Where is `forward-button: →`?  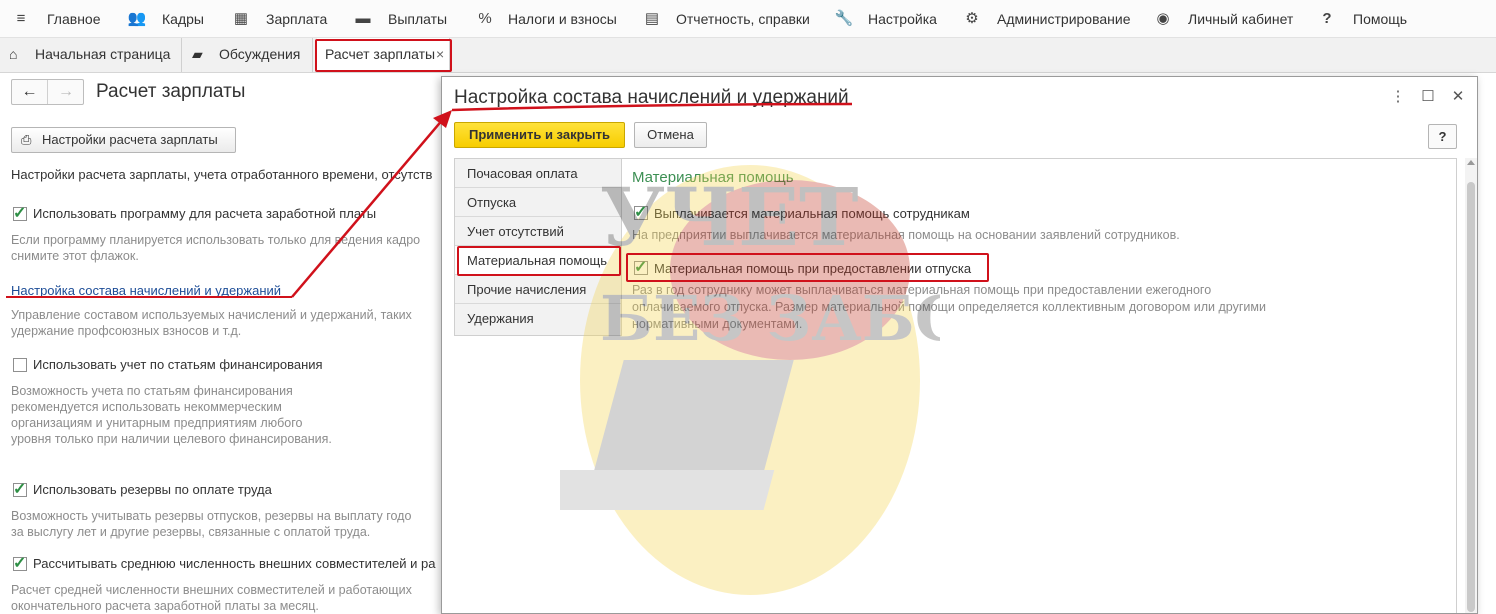
forward-button: → is located at coordinates (66, 92).